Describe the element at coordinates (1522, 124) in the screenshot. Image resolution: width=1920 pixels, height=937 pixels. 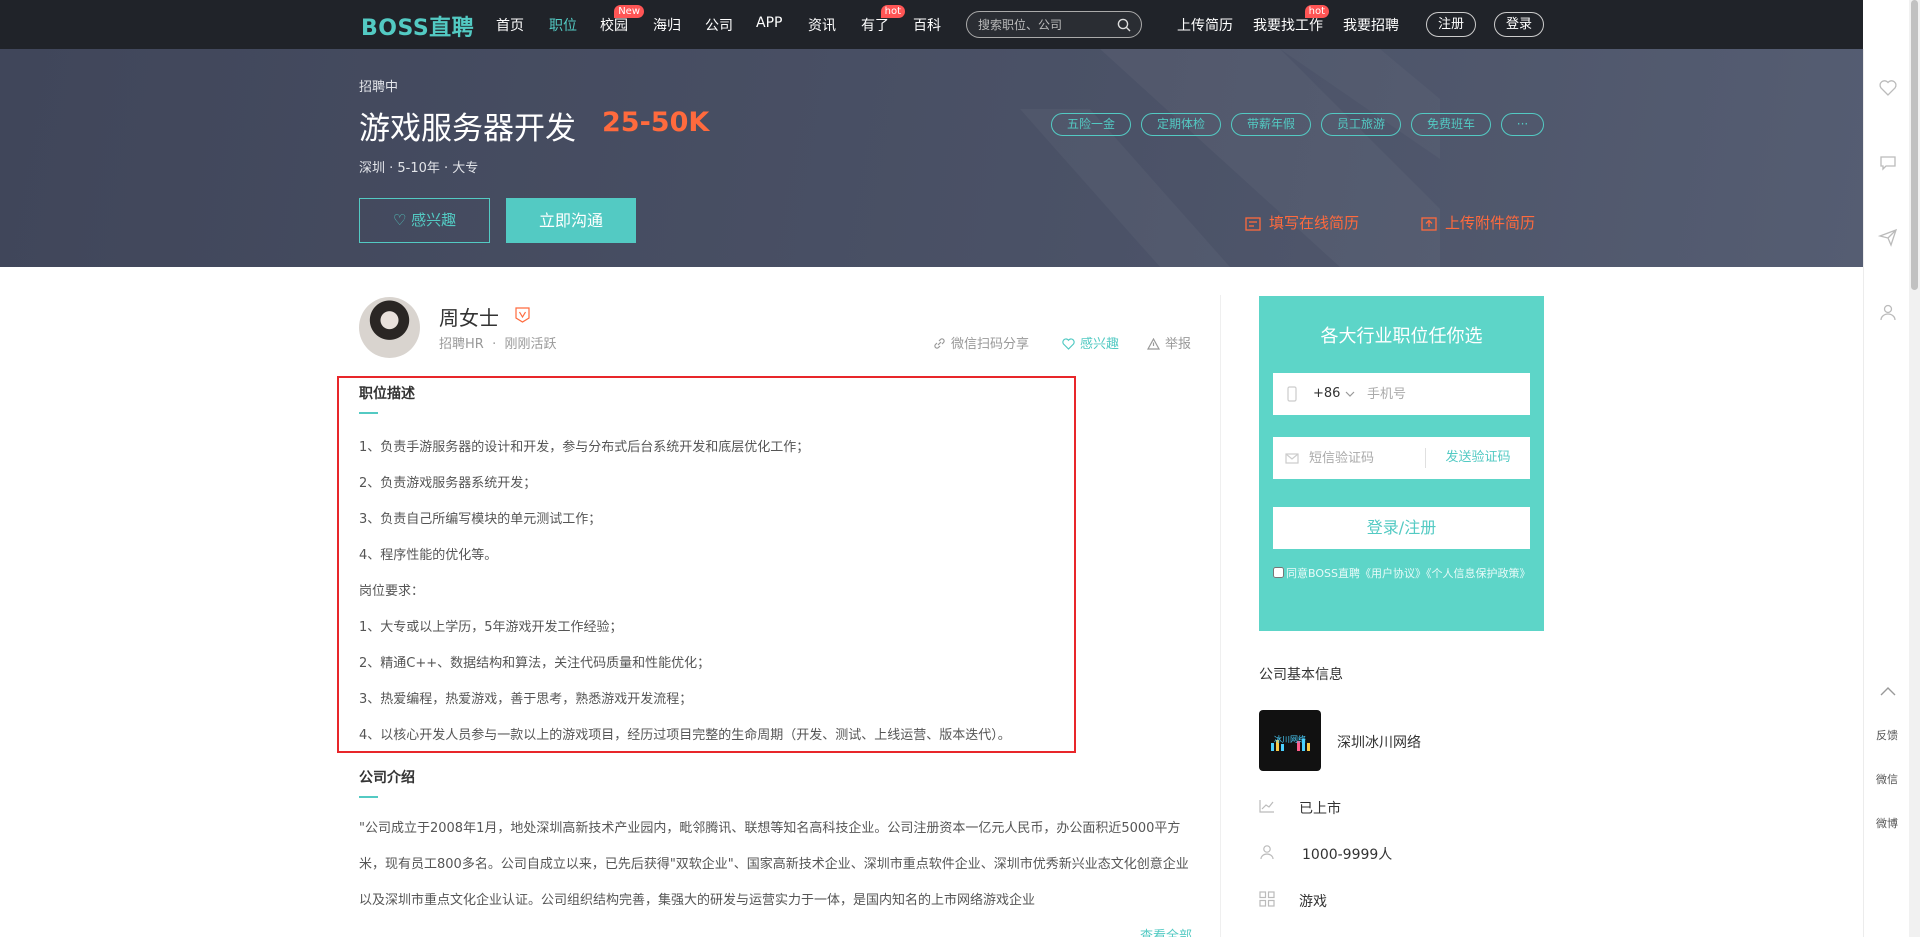
I see `more-tags-button: ···` at that location.